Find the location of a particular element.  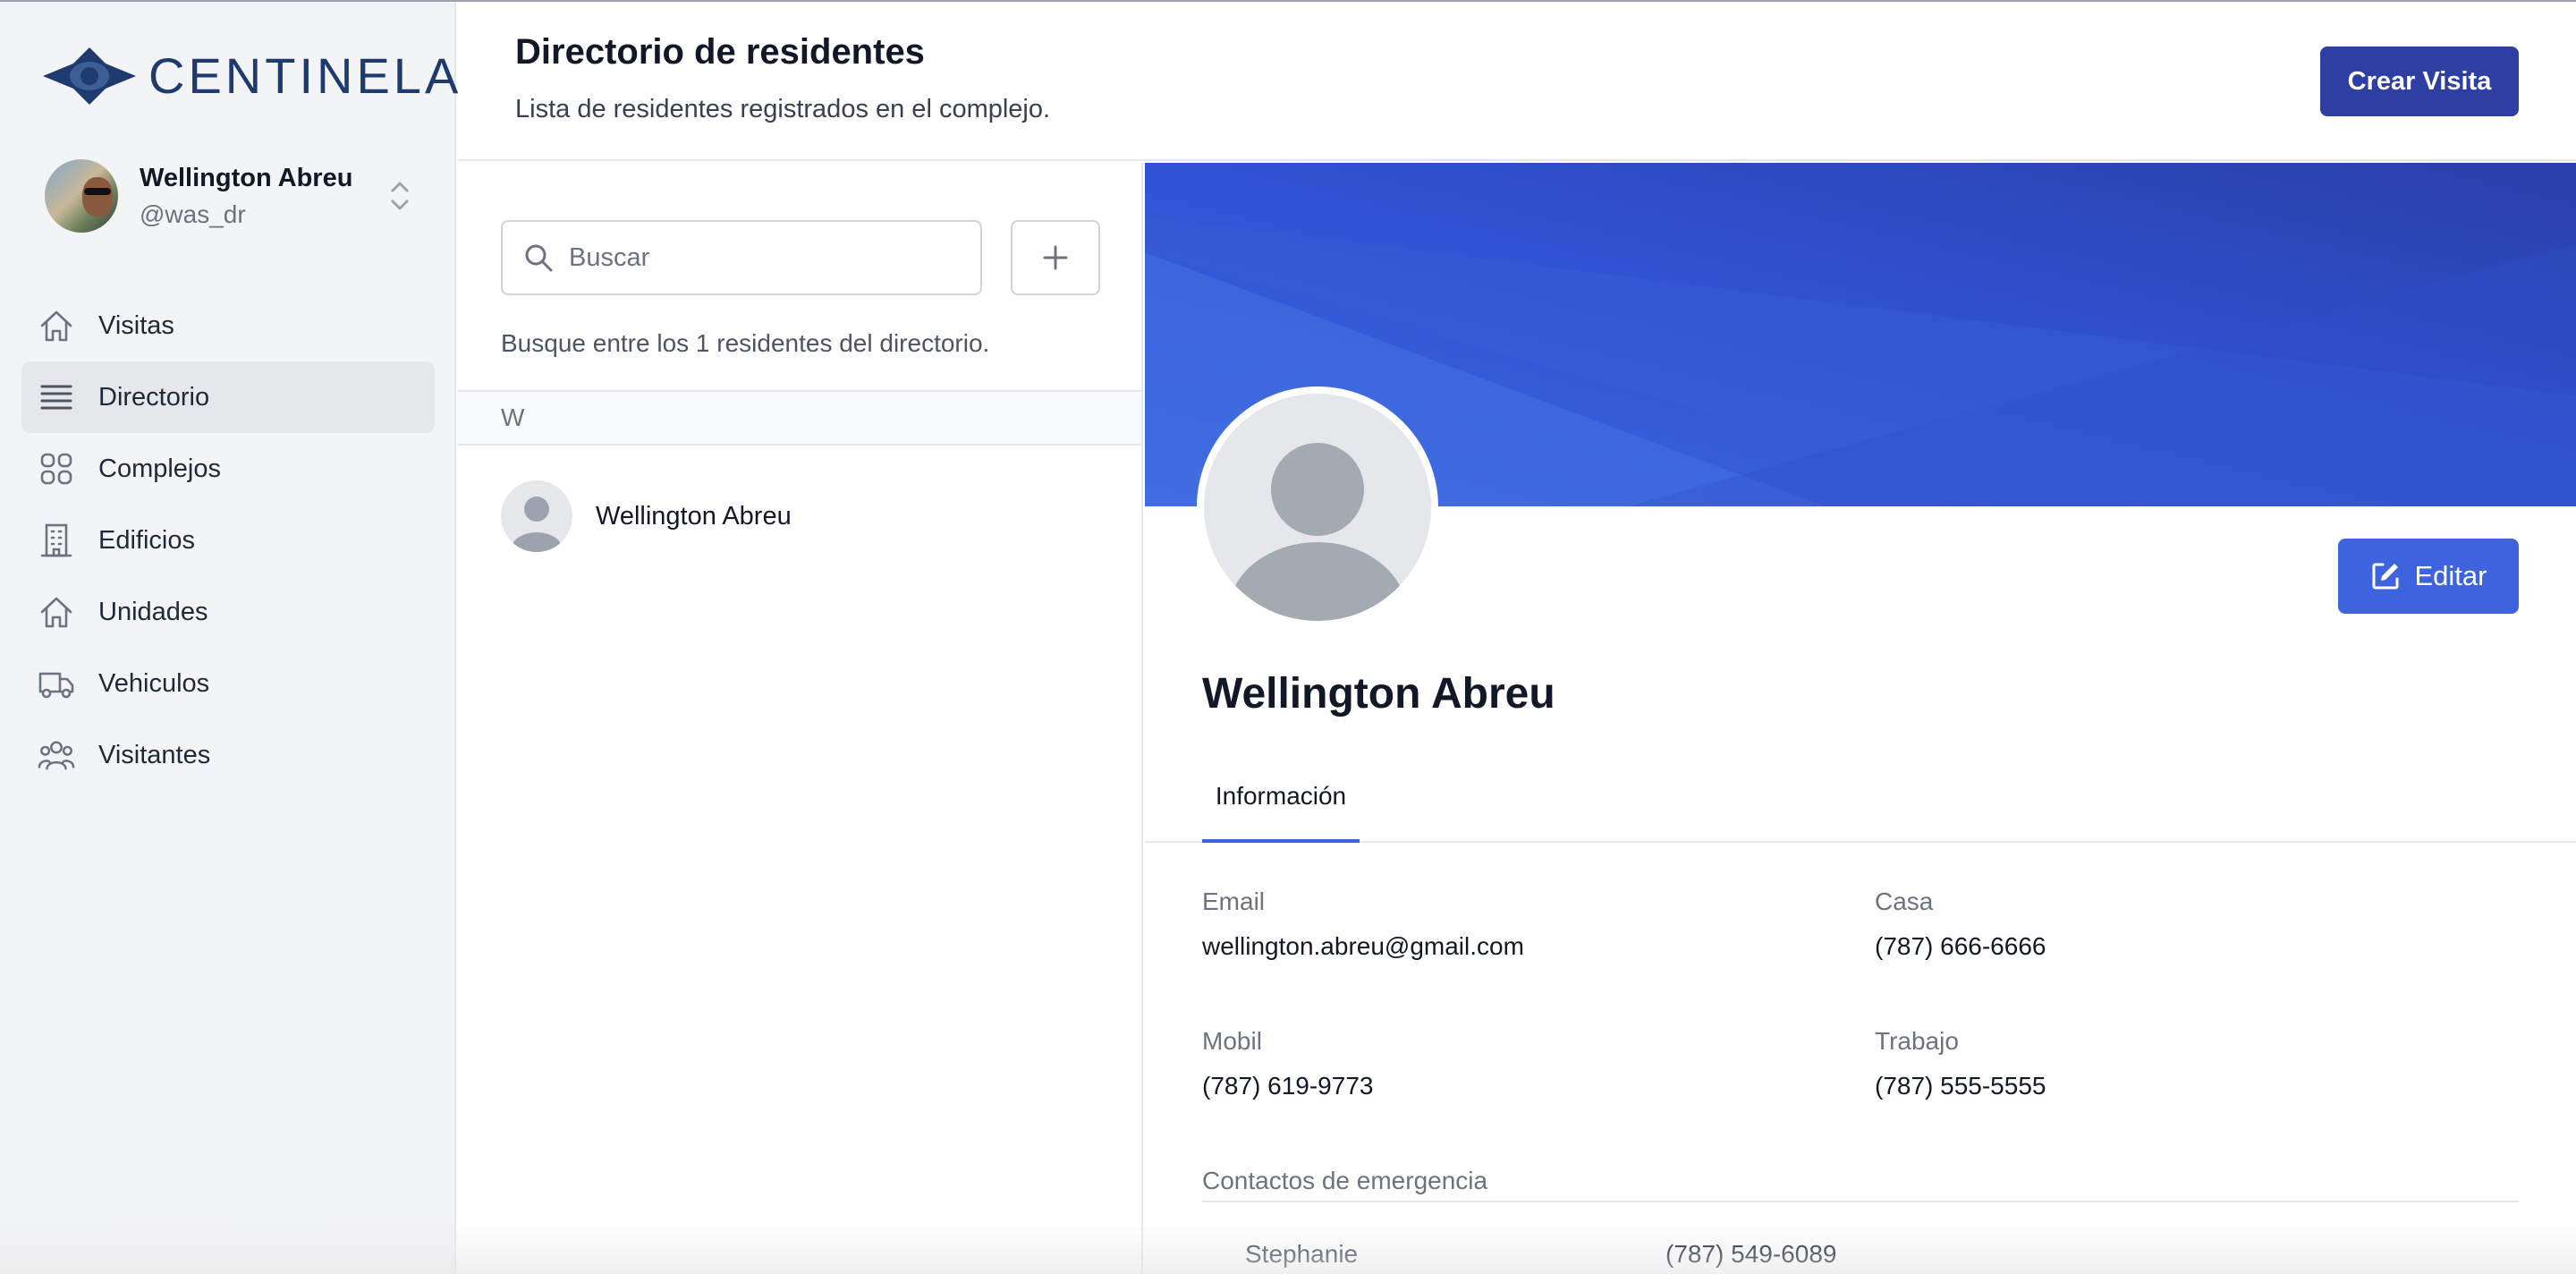

sidebar-item-visitantes: Visitantes is located at coordinates (228, 755).